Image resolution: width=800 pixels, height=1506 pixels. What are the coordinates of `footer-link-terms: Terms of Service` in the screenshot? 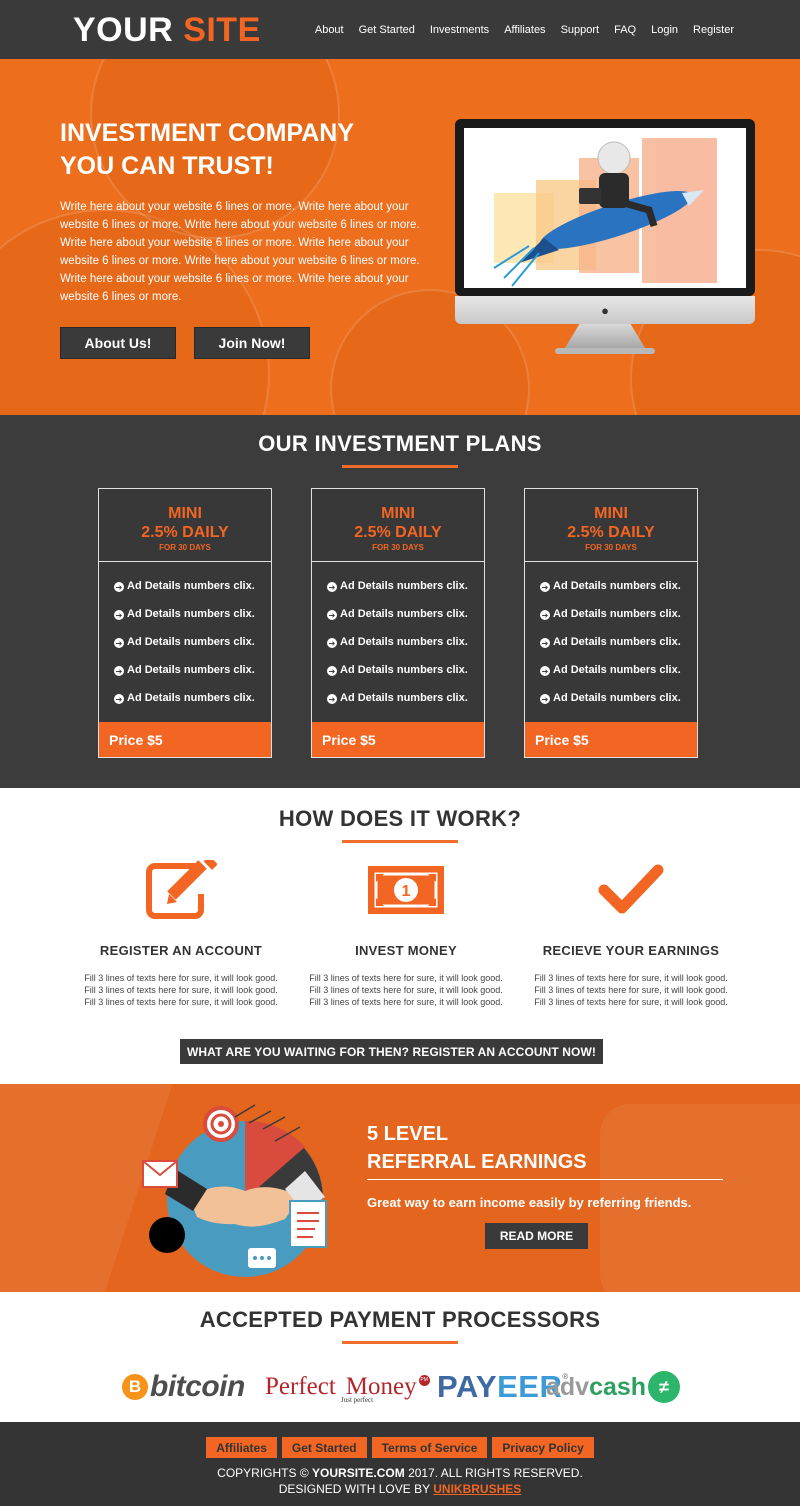 It's located at (429, 1447).